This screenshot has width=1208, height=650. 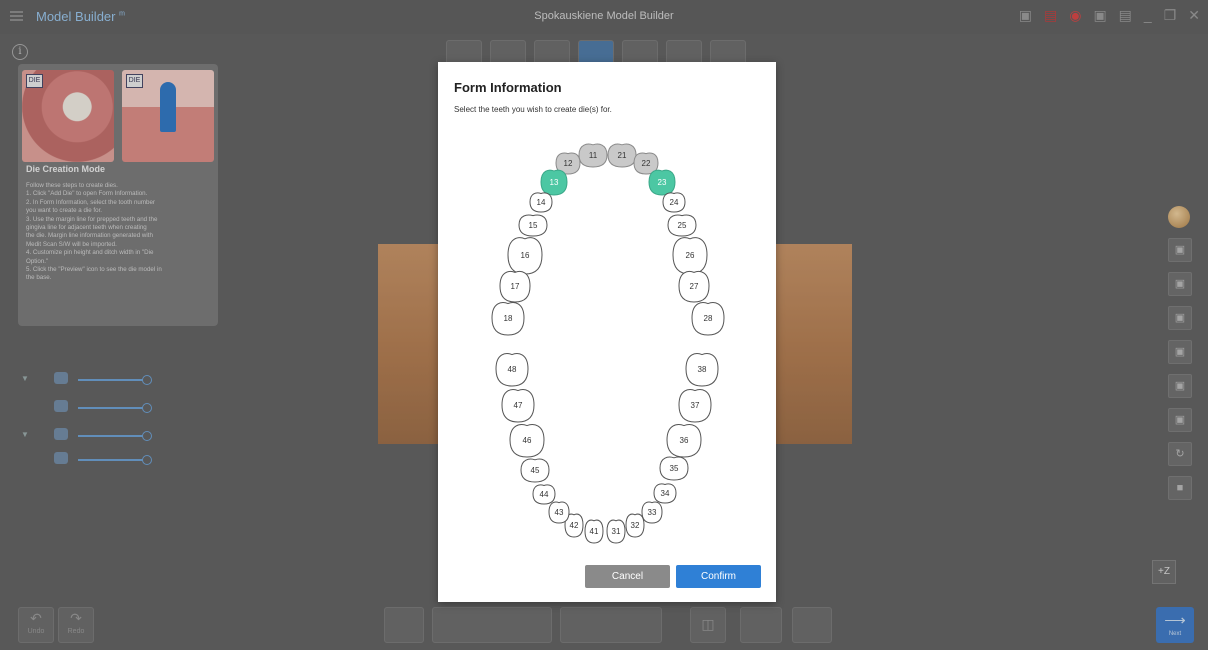 I want to click on tooth-number: 11, so click(x=593, y=155).